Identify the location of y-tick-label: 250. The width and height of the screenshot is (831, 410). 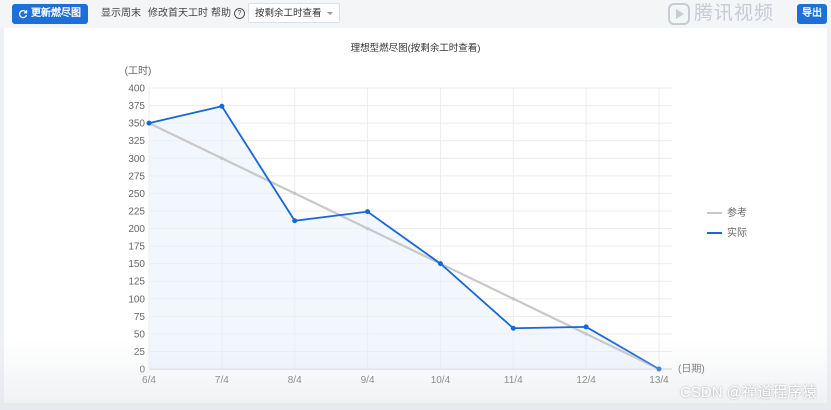
(136, 194).